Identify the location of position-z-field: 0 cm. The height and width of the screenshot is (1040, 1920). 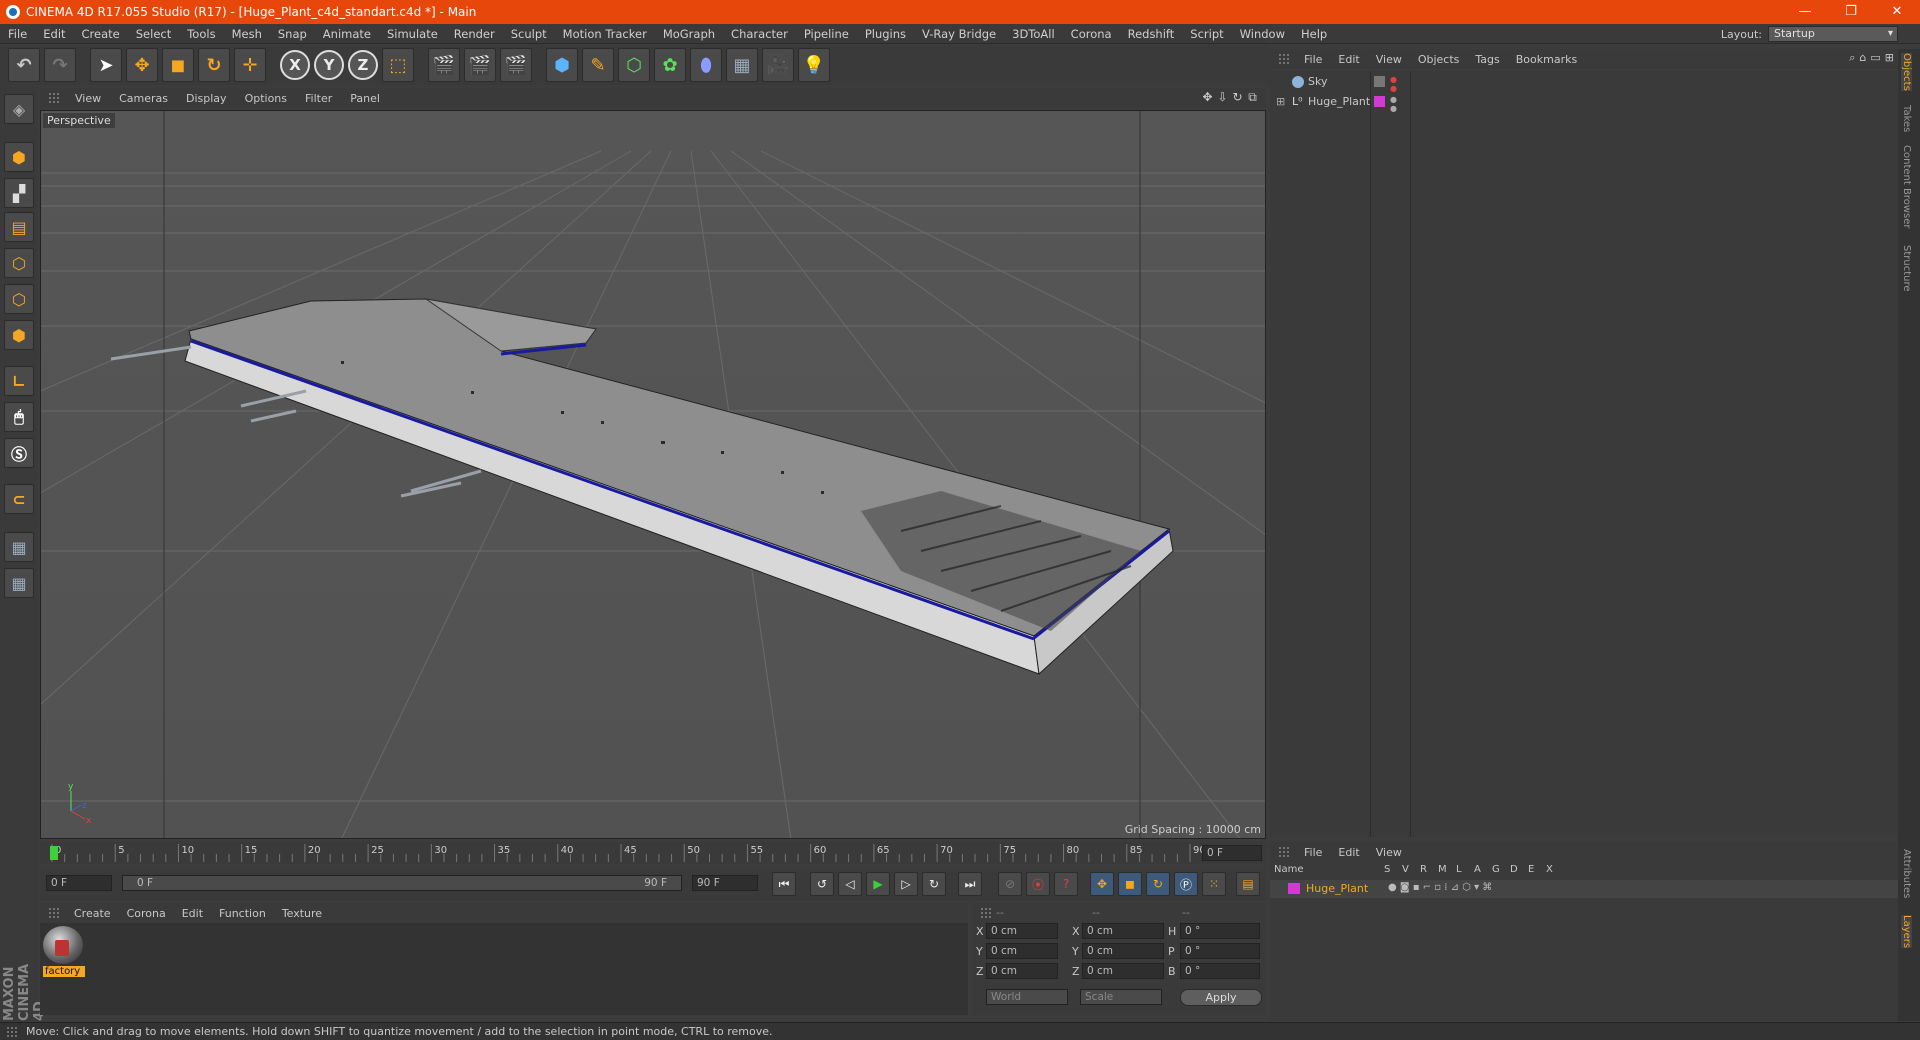
(1022, 971).